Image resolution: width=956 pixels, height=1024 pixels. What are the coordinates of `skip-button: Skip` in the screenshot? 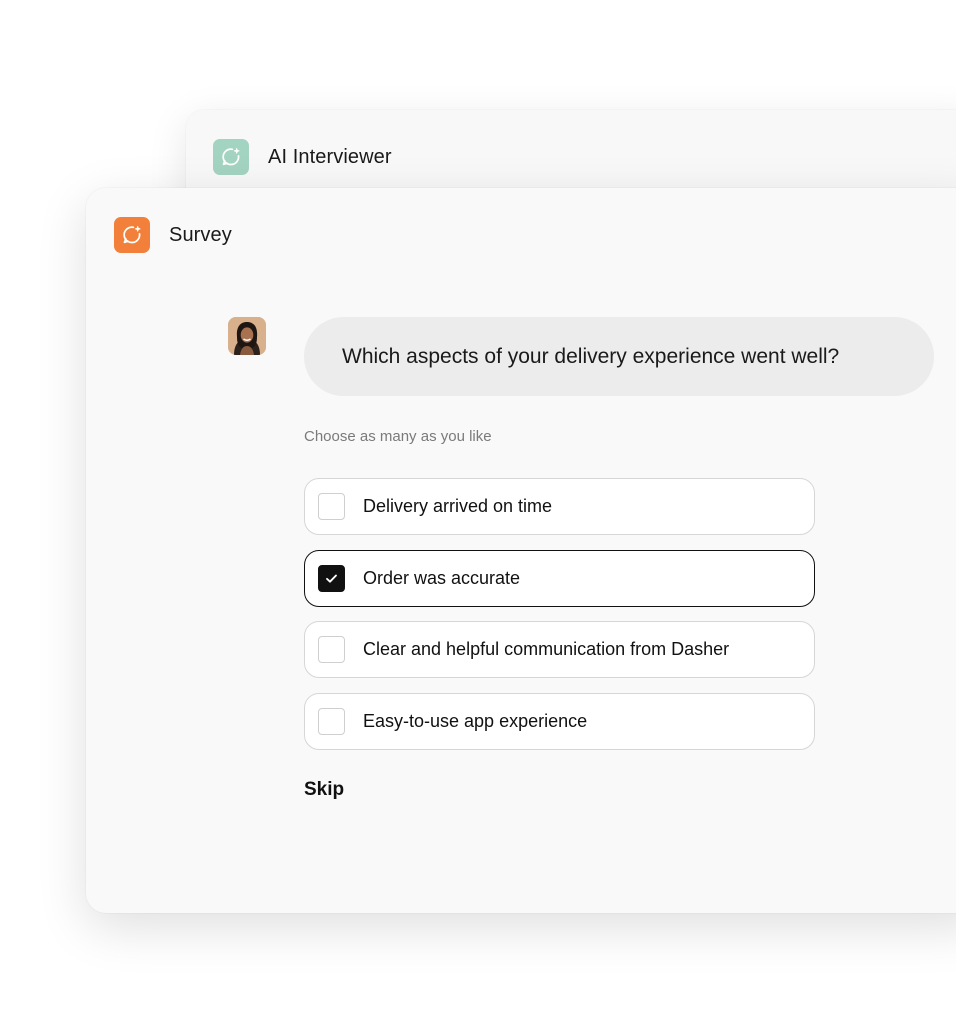 It's located at (324, 790).